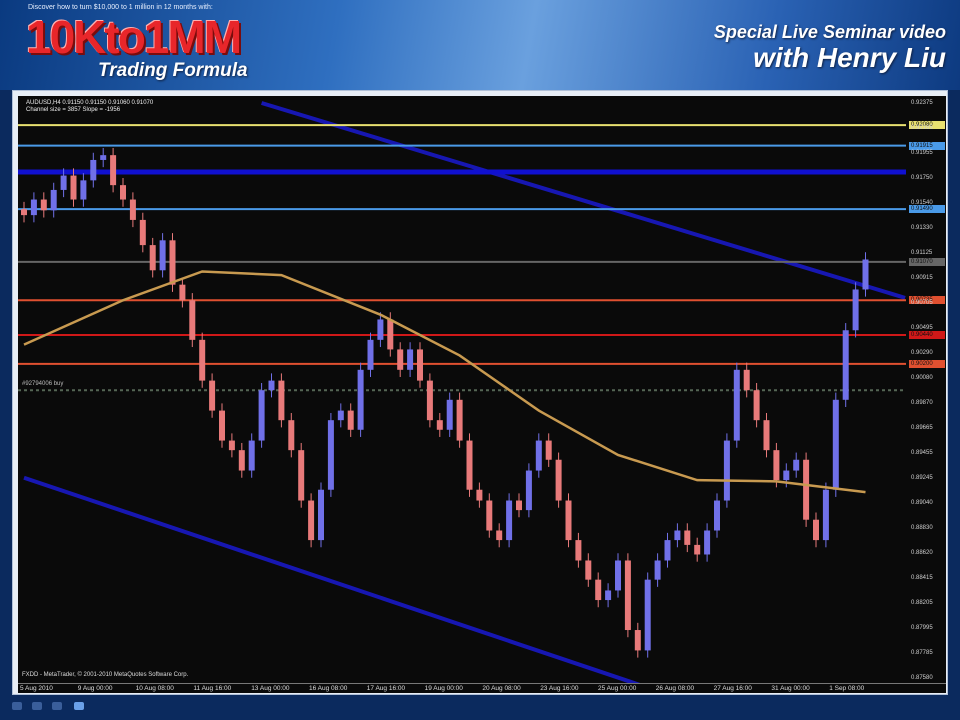 This screenshot has height=720, width=960. What do you see at coordinates (922, 278) in the screenshot?
I see `price-tick-label: 0.90915` at bounding box center [922, 278].